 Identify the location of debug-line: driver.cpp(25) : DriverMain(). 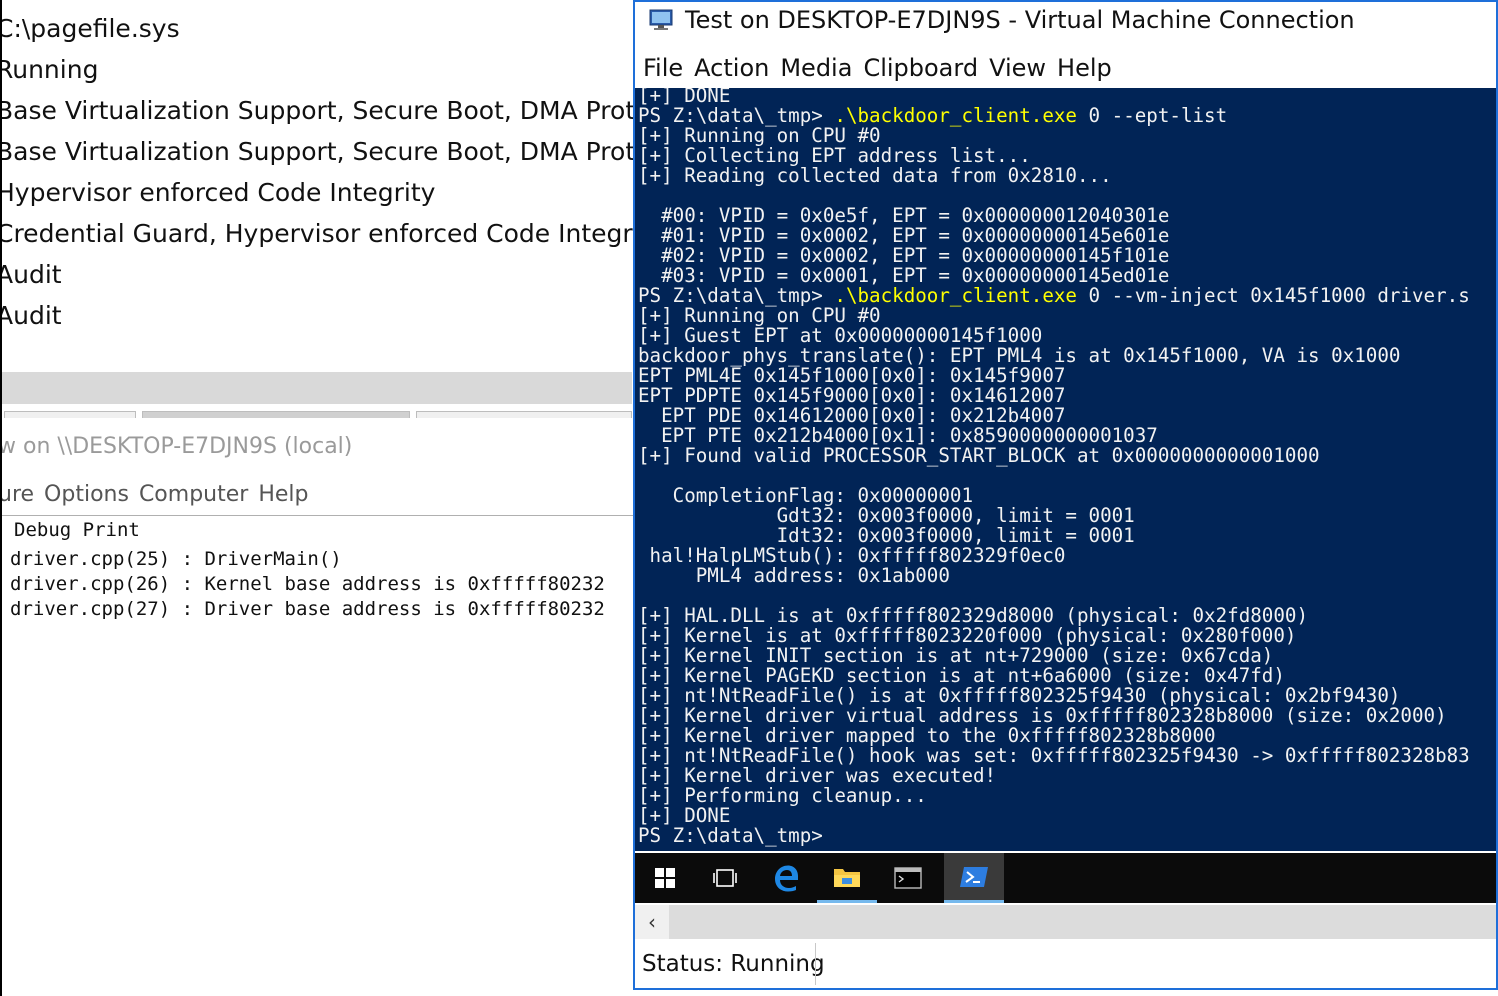
(176, 559).